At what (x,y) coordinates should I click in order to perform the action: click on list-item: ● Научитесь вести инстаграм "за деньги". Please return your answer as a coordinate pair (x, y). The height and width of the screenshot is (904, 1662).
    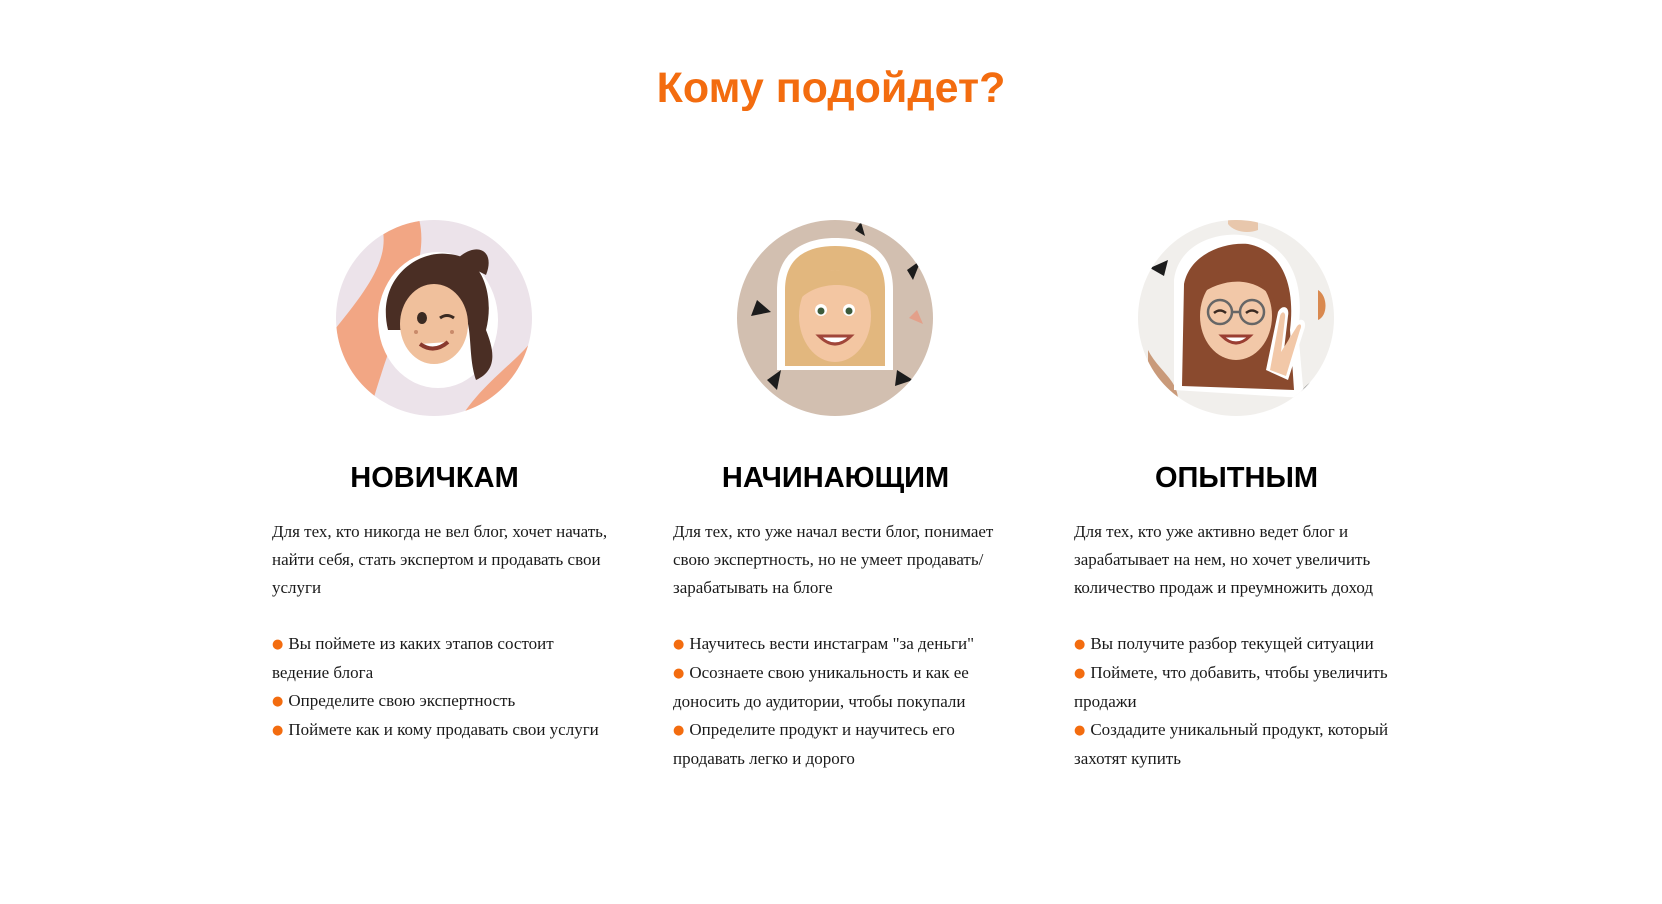
    Looking at the image, I should click on (843, 644).